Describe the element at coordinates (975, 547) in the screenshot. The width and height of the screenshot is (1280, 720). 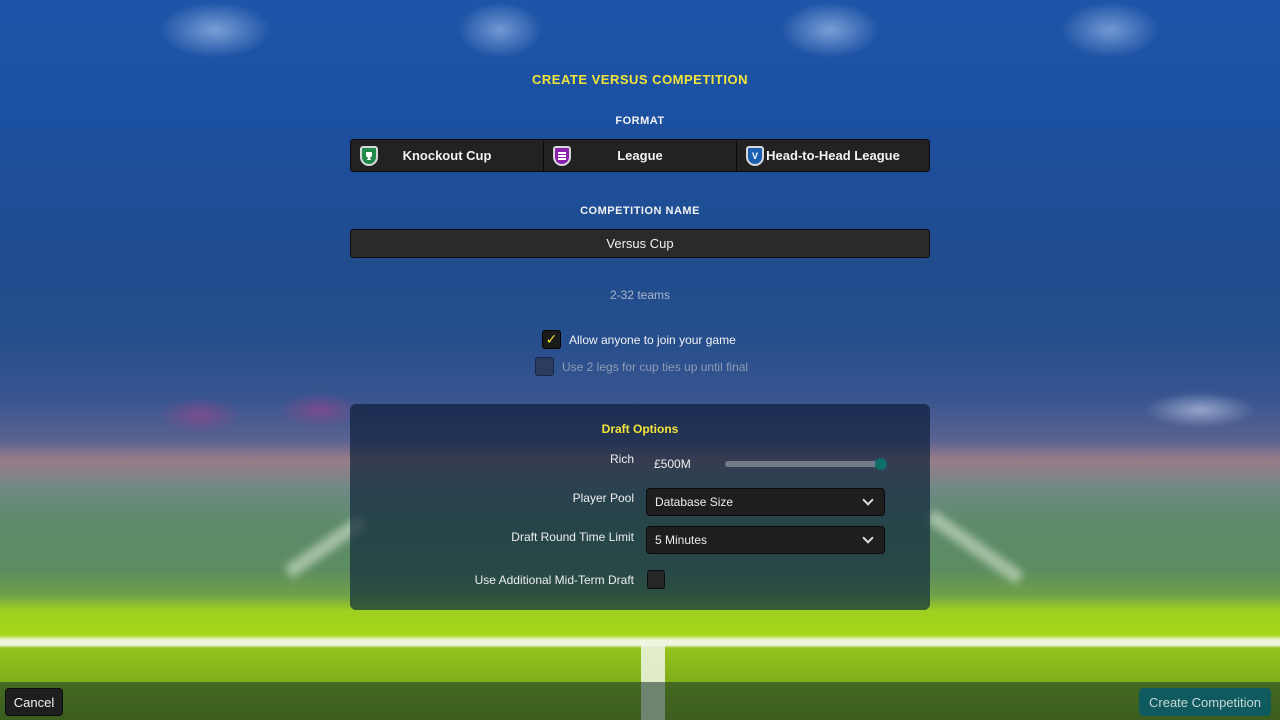
I see `background-field-line` at that location.